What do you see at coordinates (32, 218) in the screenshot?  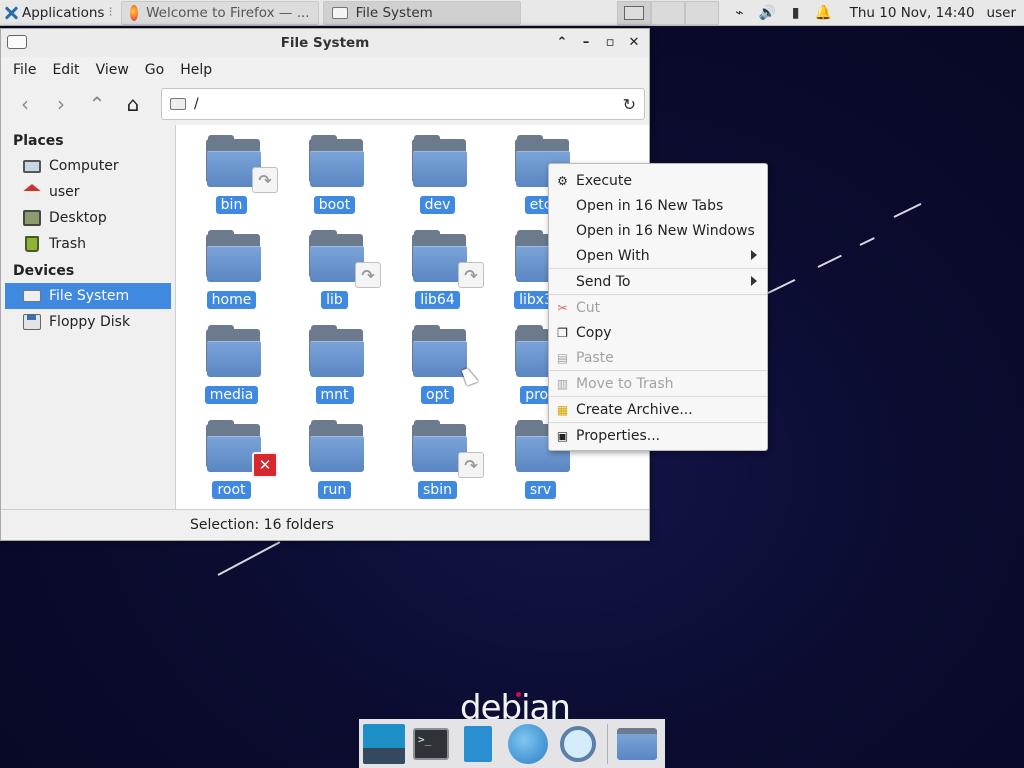 I see `desktop-icon` at bounding box center [32, 218].